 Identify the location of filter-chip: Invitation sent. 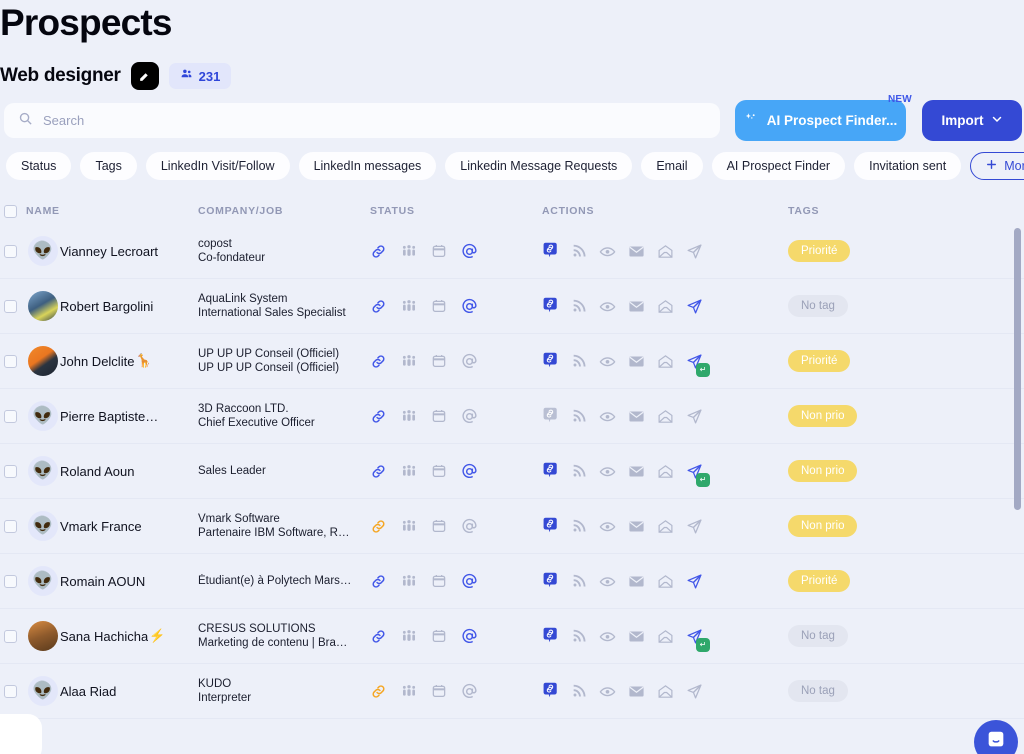
(908, 166).